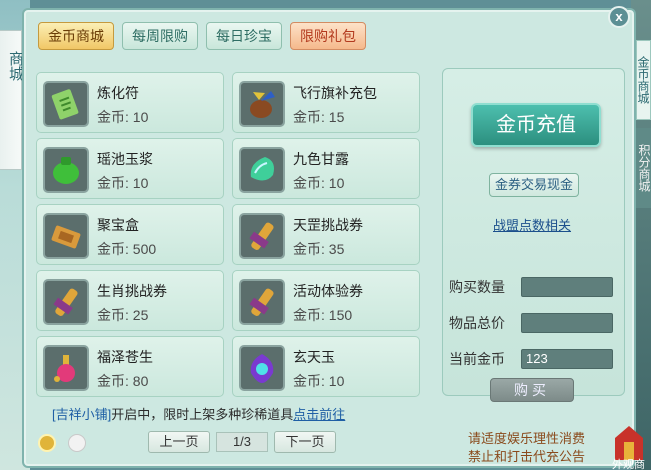 The height and width of the screenshot is (470, 651). I want to click on tab-weekly-limit: 每周限购, so click(160, 36).